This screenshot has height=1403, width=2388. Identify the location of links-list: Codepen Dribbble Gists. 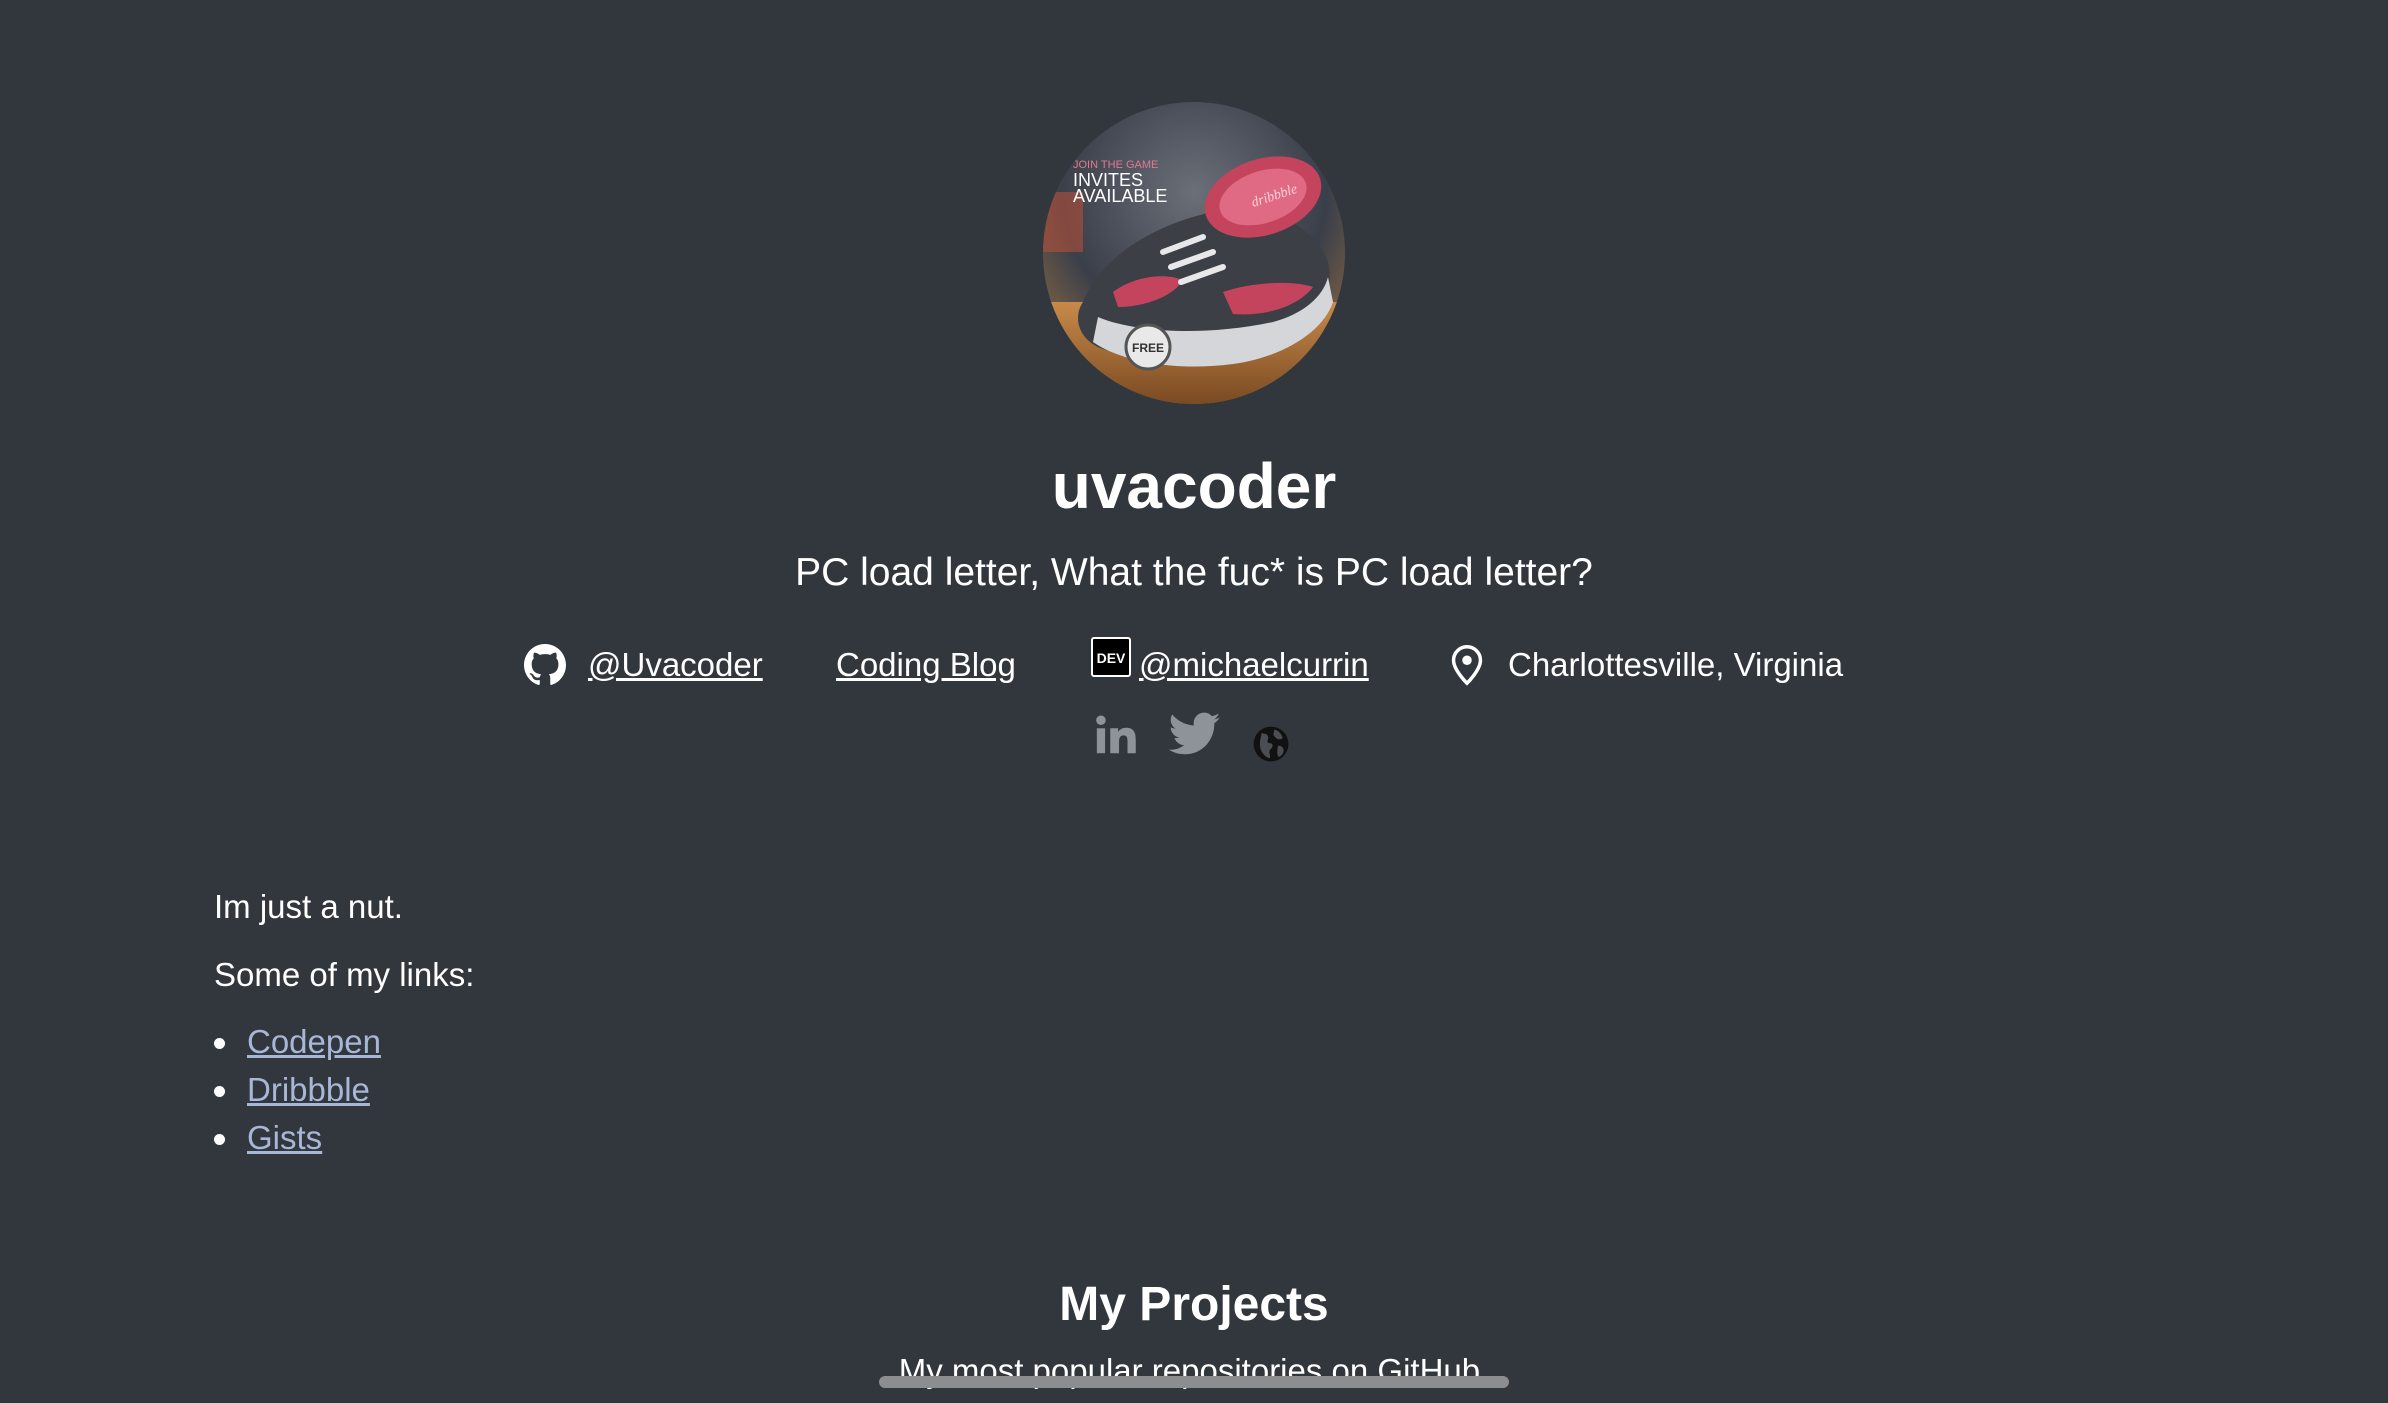
(344, 1090).